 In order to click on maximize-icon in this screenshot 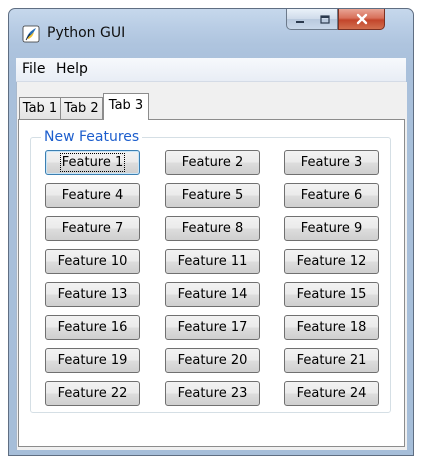, I will do `click(325, 19)`.